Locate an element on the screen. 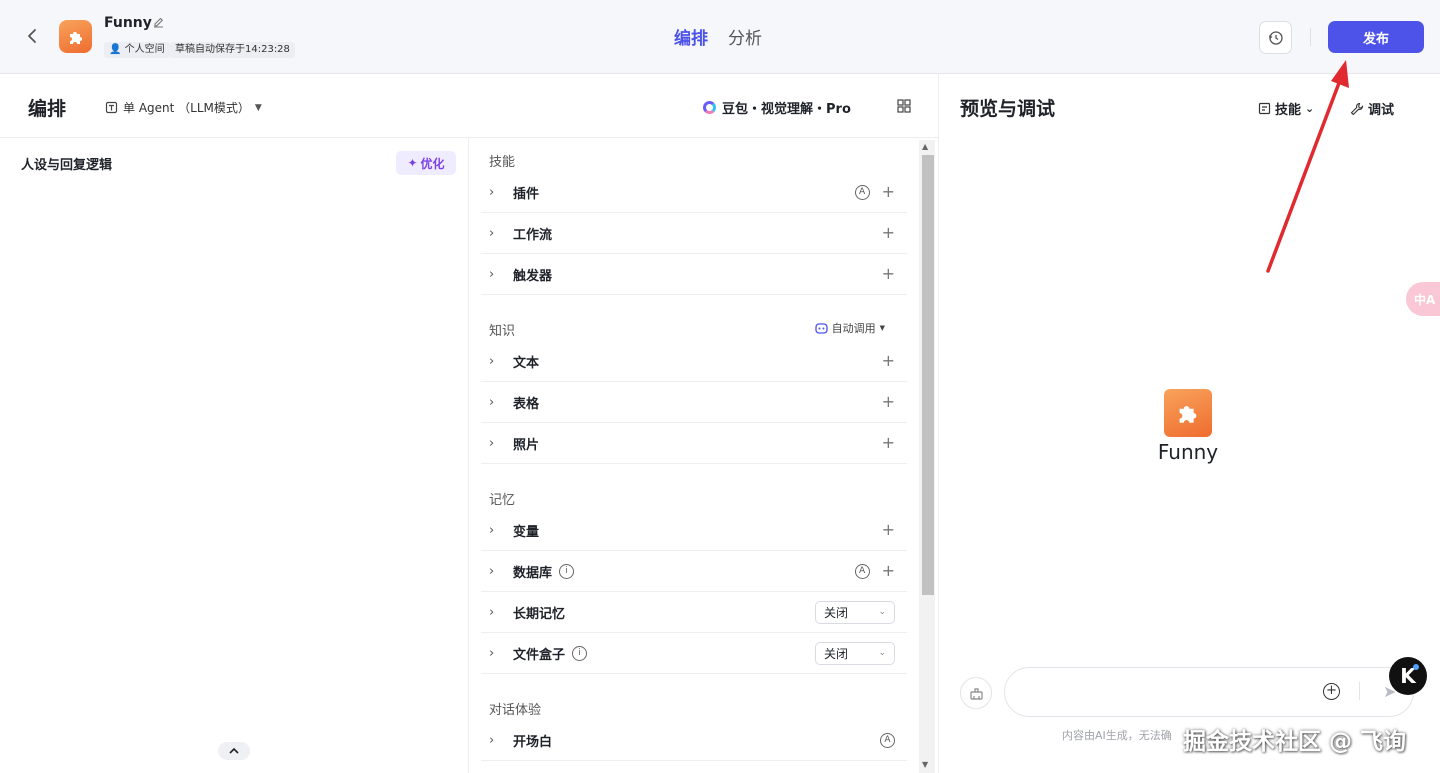 This screenshot has width=1440, height=773. agent-mode-label: 单 Agent （LLM模式） is located at coordinates (186, 108).